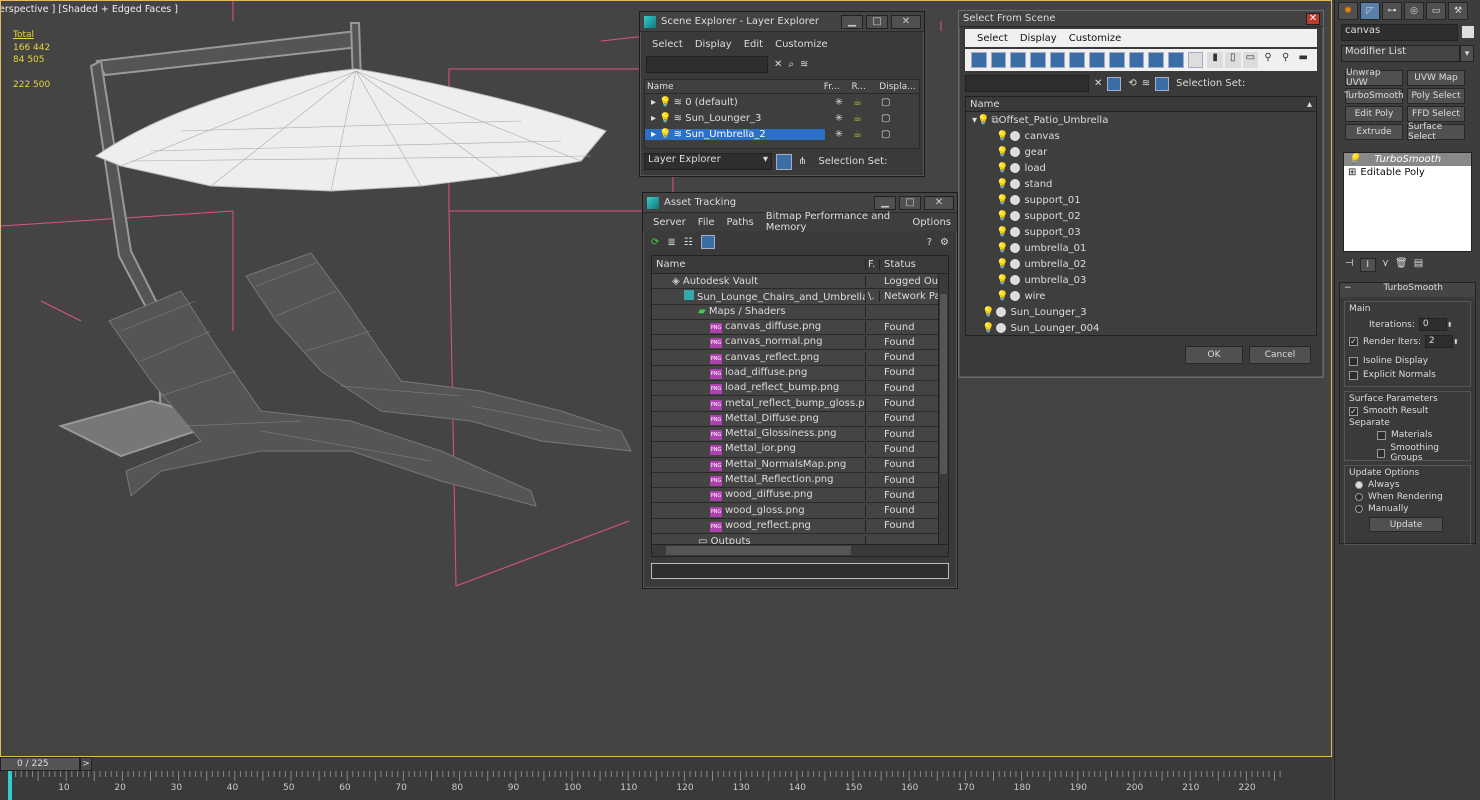 The height and width of the screenshot is (800, 1480). What do you see at coordinates (1436, 11) in the screenshot?
I see `display-tab-icon: ▭` at bounding box center [1436, 11].